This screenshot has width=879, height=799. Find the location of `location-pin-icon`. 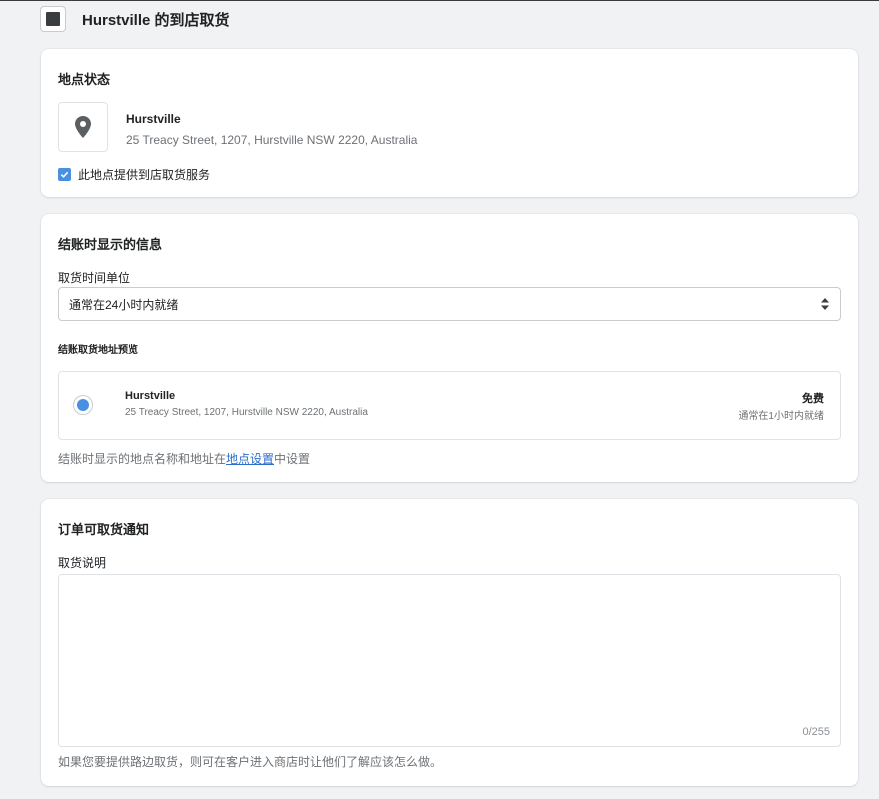

location-pin-icon is located at coordinates (83, 127).